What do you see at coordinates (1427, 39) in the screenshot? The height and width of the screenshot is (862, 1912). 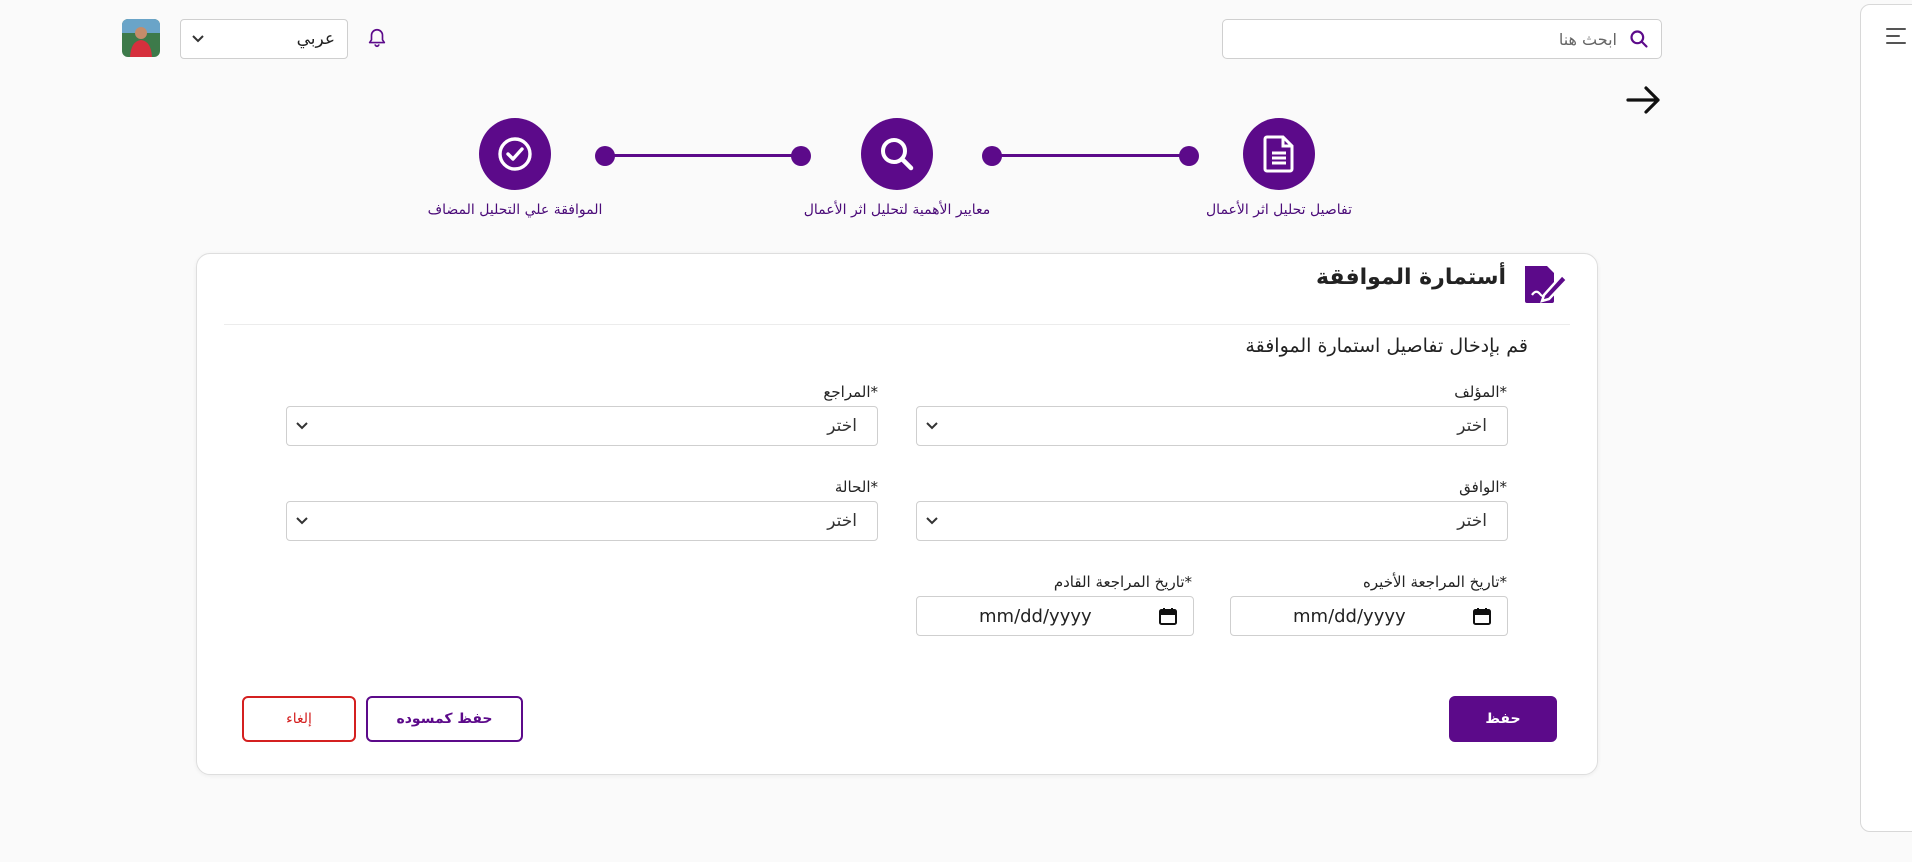 I see `search-input` at bounding box center [1427, 39].